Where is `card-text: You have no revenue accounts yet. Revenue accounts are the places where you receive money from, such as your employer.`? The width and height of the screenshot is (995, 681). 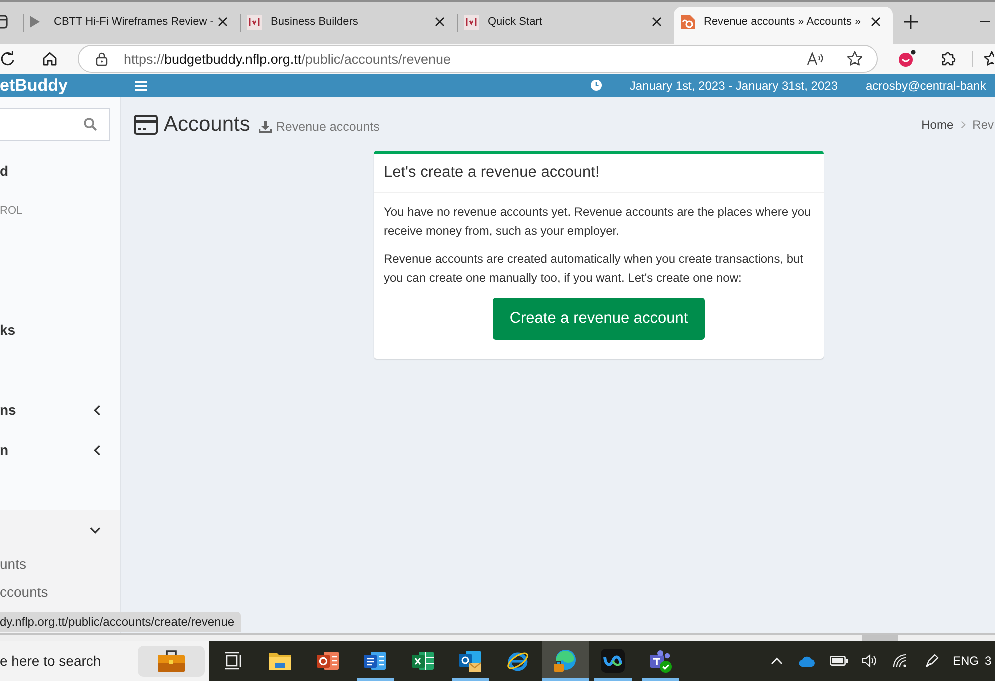
card-text: You have no revenue accounts yet. Revenue accounts are the places where you receive money from, such as your employer. is located at coordinates (598, 222).